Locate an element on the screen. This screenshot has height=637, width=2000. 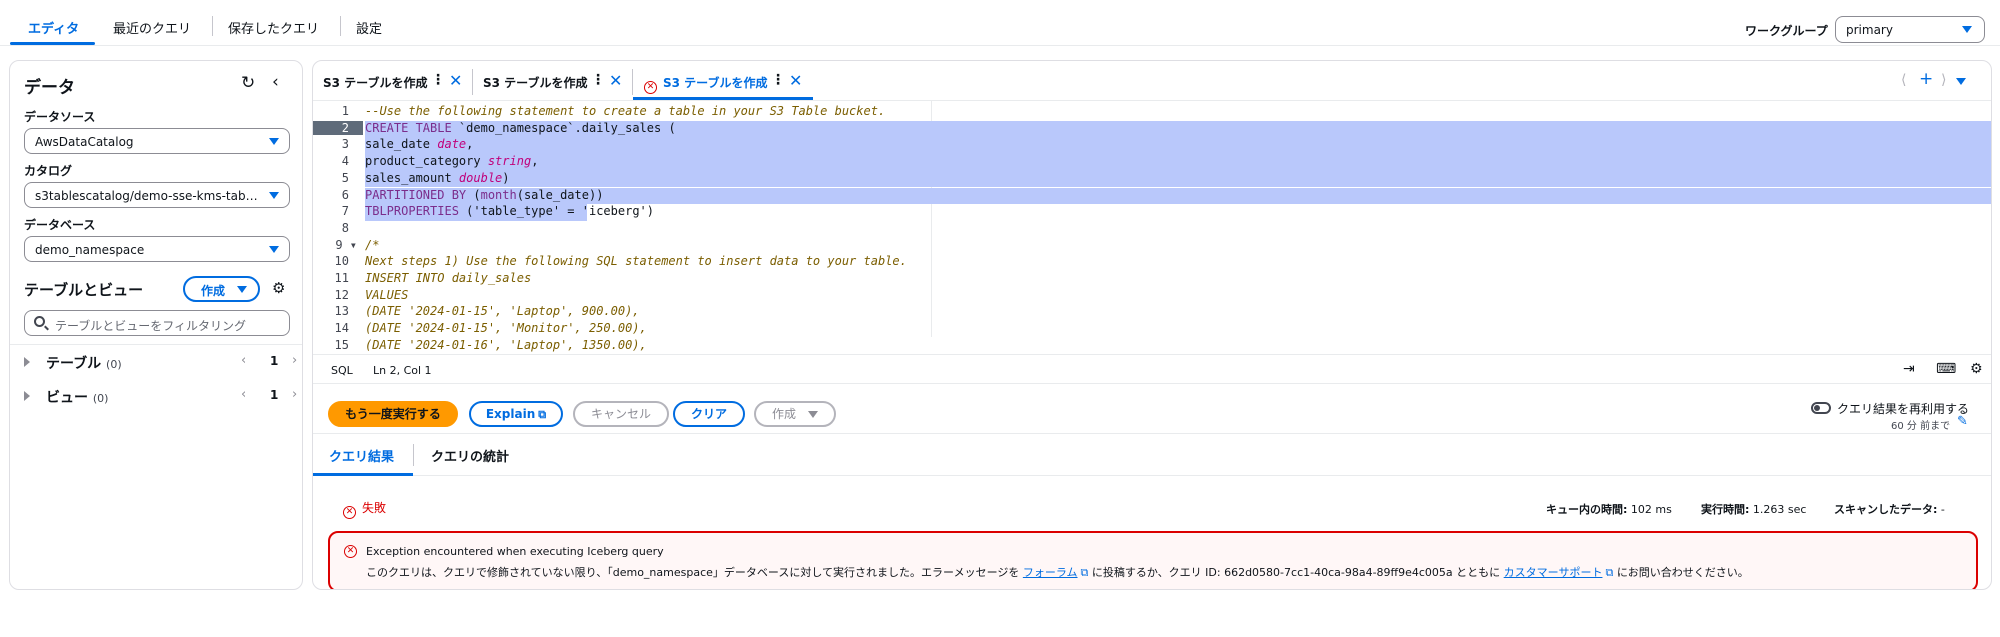
workgroup-select: primary is located at coordinates (1910, 29).